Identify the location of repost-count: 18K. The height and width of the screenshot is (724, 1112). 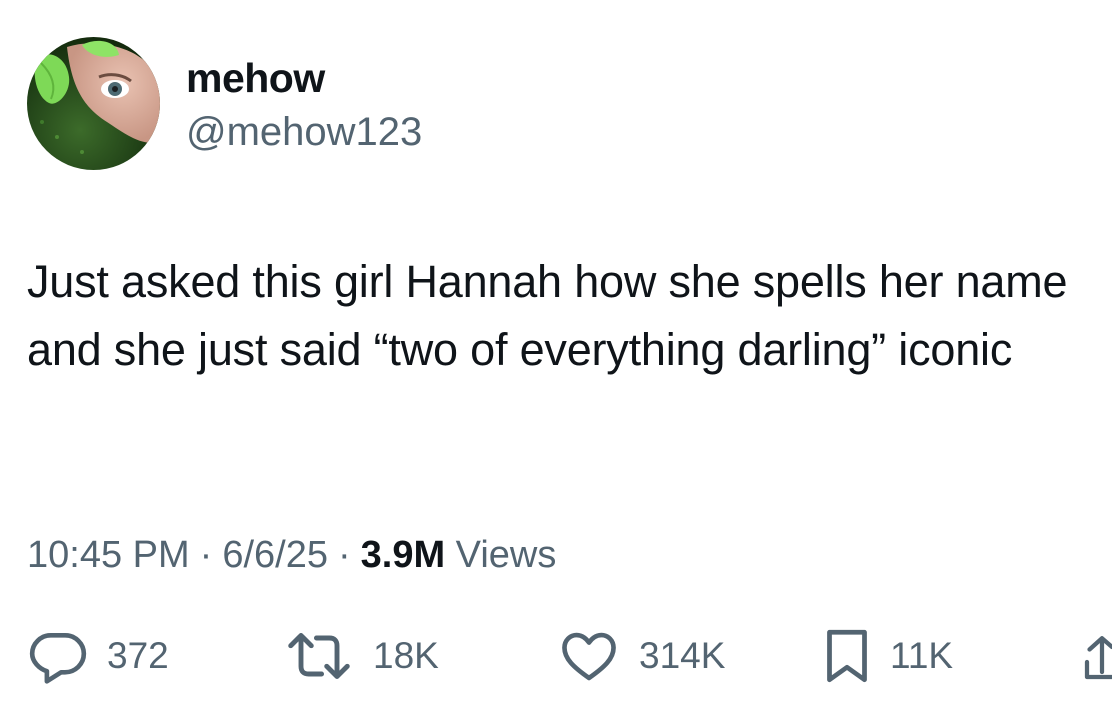
(406, 655).